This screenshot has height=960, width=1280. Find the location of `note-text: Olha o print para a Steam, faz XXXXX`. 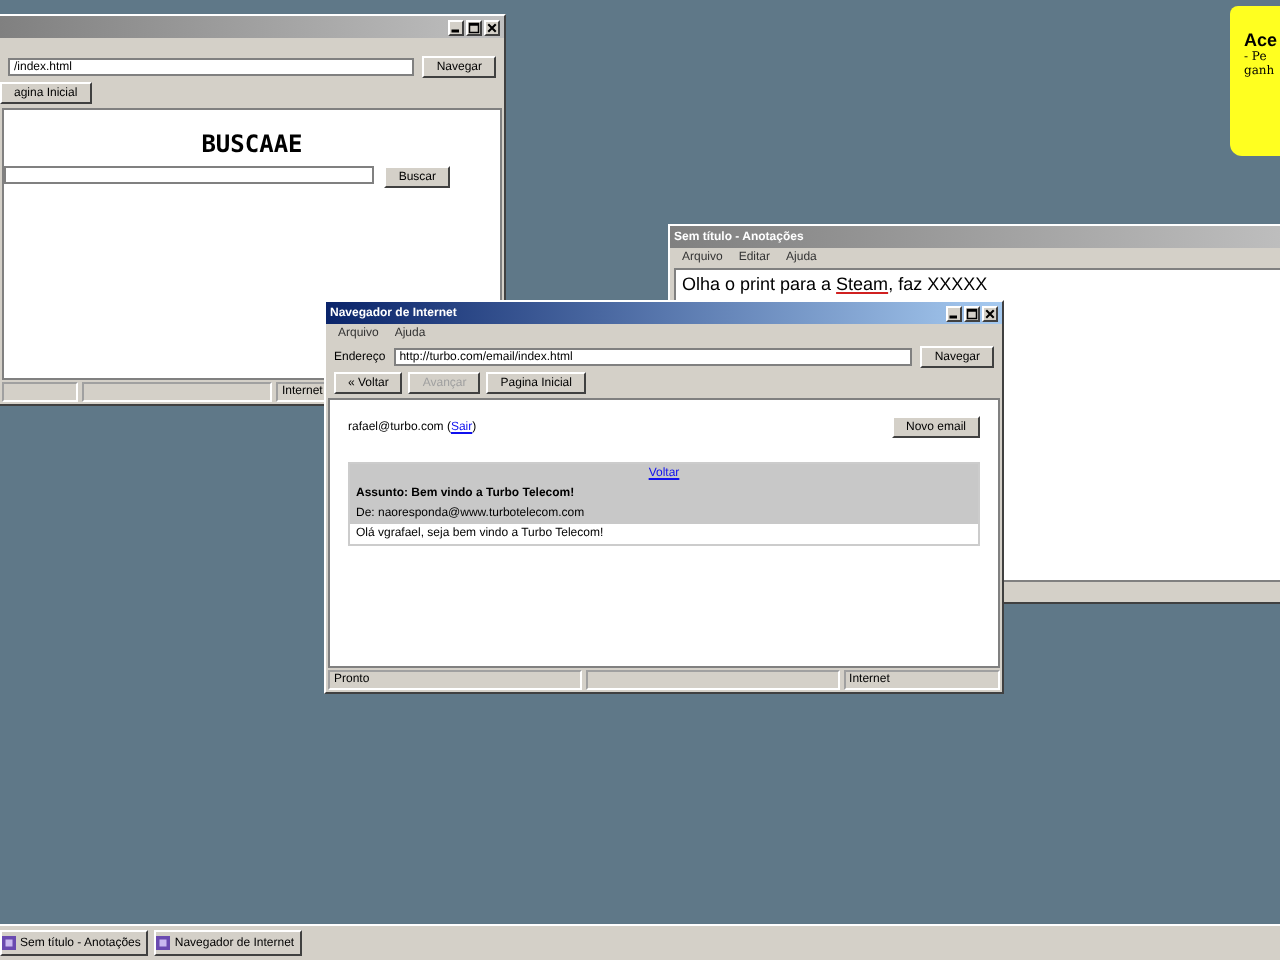

note-text: Olha o print para a Steam, faz XXXXX is located at coordinates (836, 284).